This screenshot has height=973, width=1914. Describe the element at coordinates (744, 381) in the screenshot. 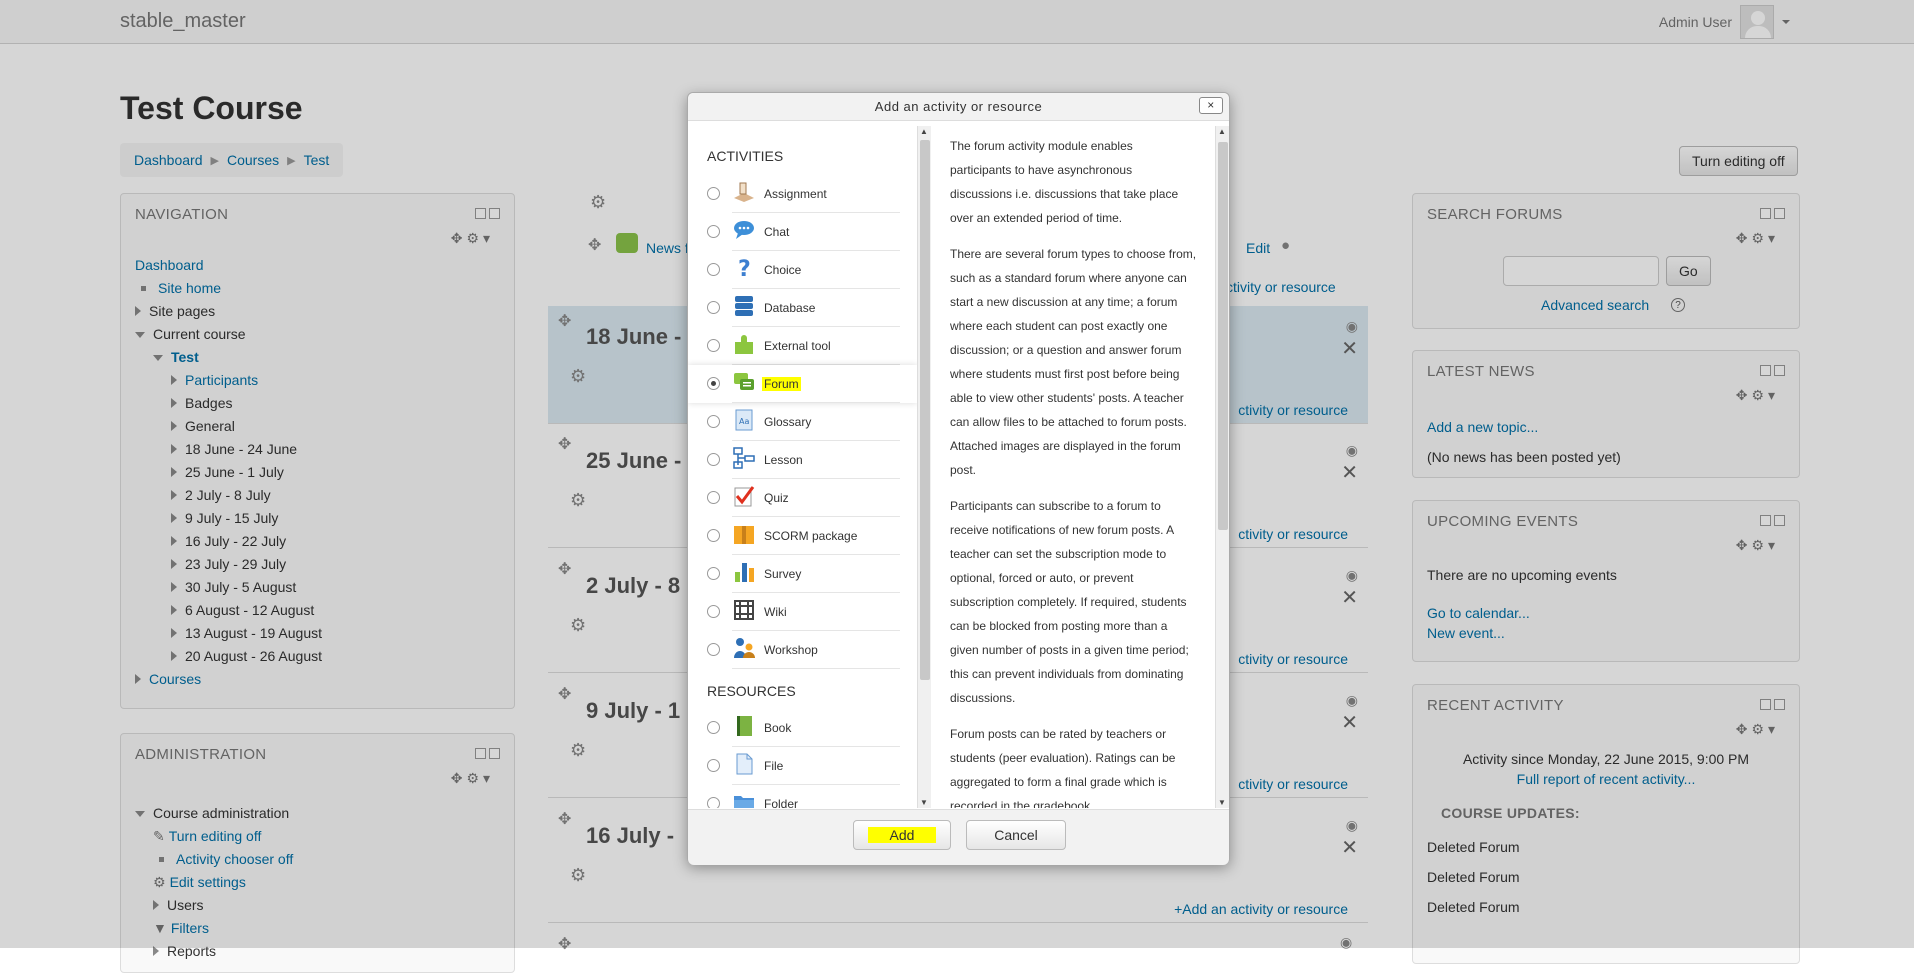

I see `forum-icon` at that location.